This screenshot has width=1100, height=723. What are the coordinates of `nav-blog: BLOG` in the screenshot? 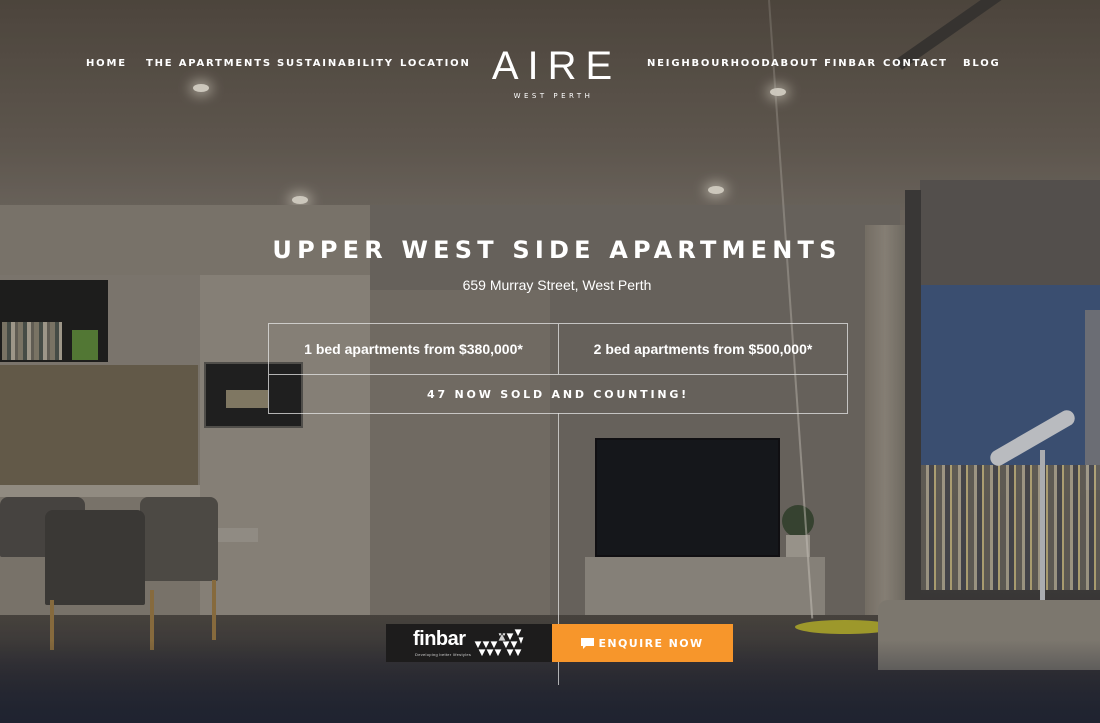 It's located at (982, 63).